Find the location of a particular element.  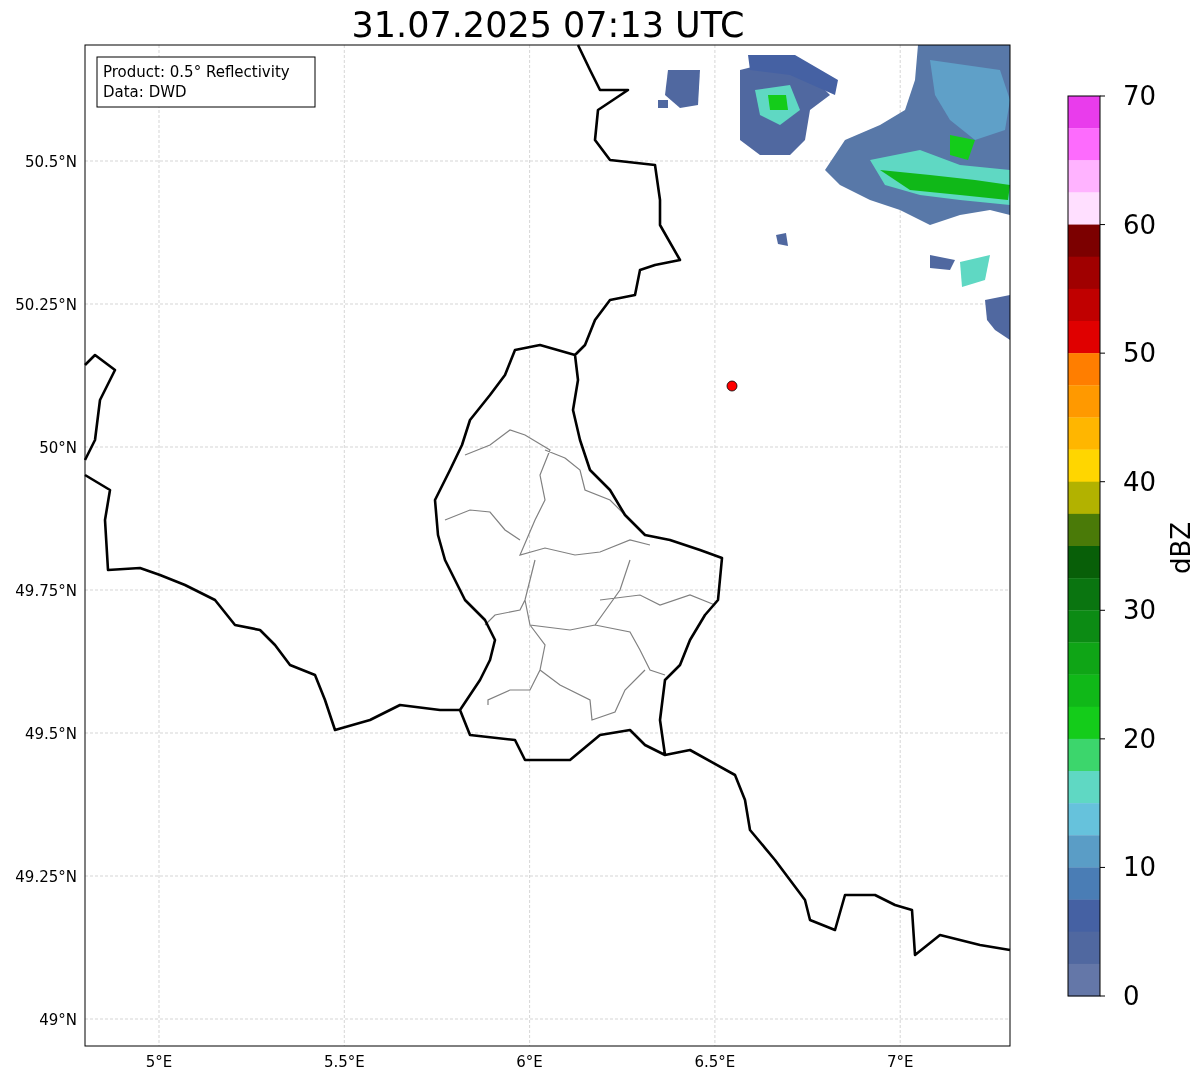

latitude-label: 50.5°N is located at coordinates (50, 162).